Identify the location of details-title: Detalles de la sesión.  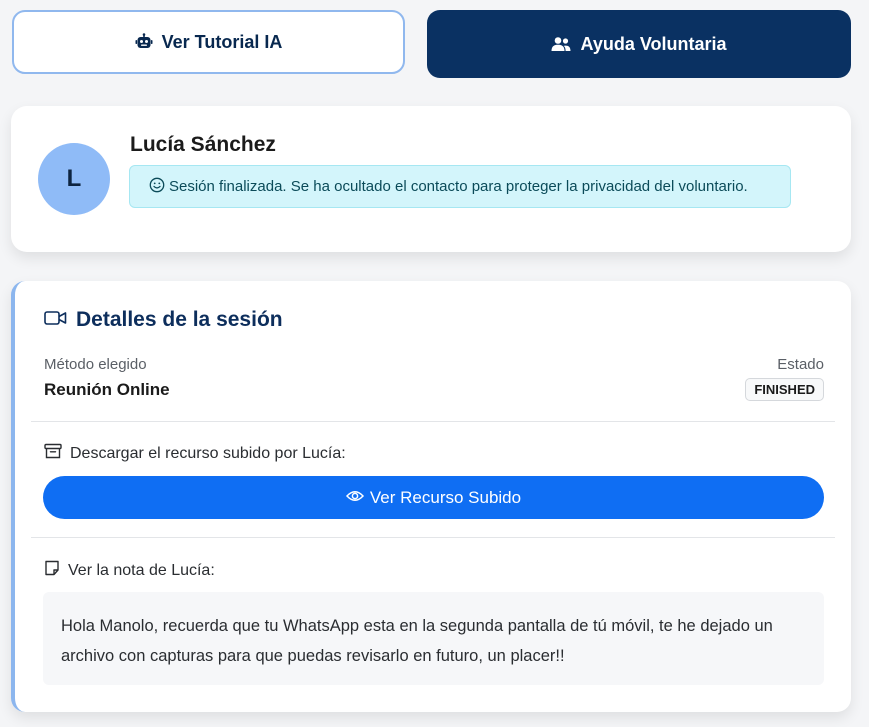
(163, 320).